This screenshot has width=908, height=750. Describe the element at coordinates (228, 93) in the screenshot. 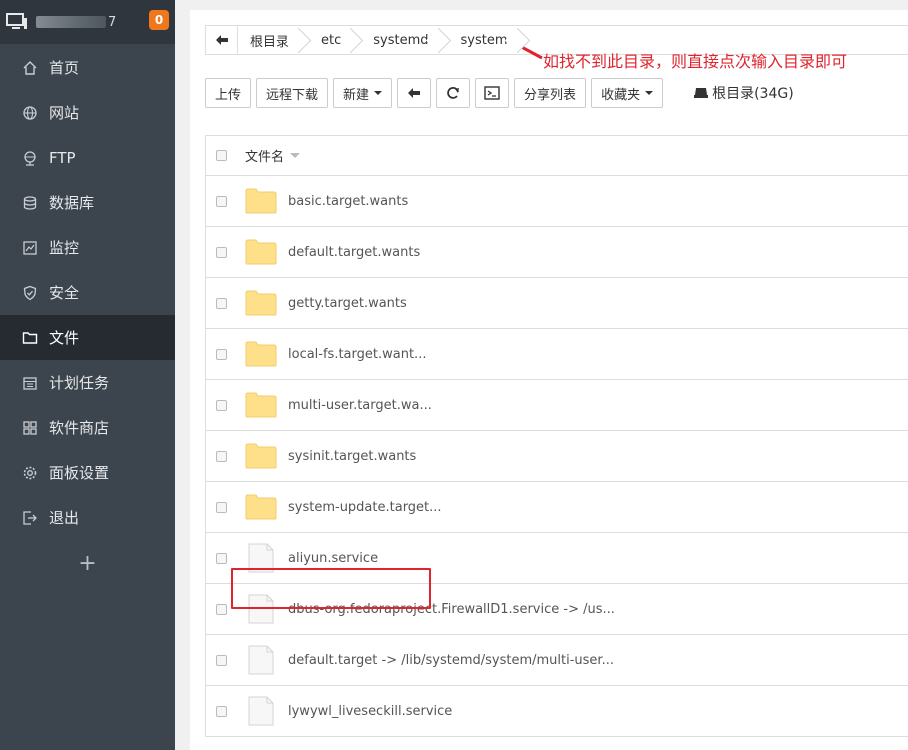

I see `upload-button: 上传` at that location.